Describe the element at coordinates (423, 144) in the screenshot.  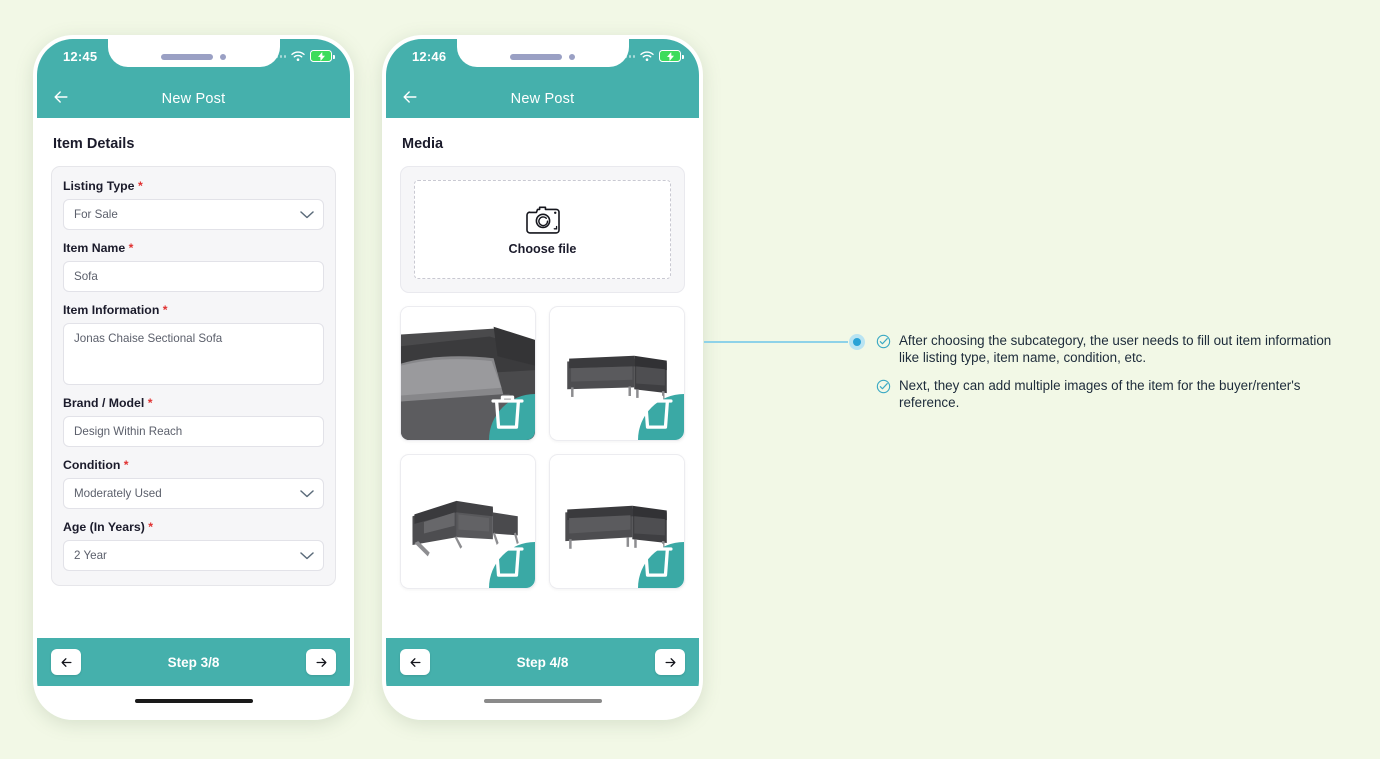
I see `section-title: Media` at that location.